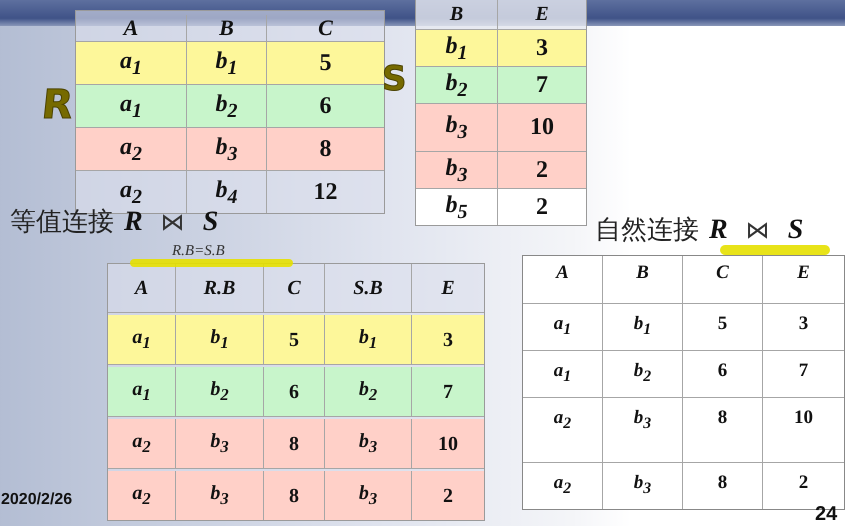 The image size is (845, 526). I want to click on join-condition: R.B=S.B, so click(198, 251).